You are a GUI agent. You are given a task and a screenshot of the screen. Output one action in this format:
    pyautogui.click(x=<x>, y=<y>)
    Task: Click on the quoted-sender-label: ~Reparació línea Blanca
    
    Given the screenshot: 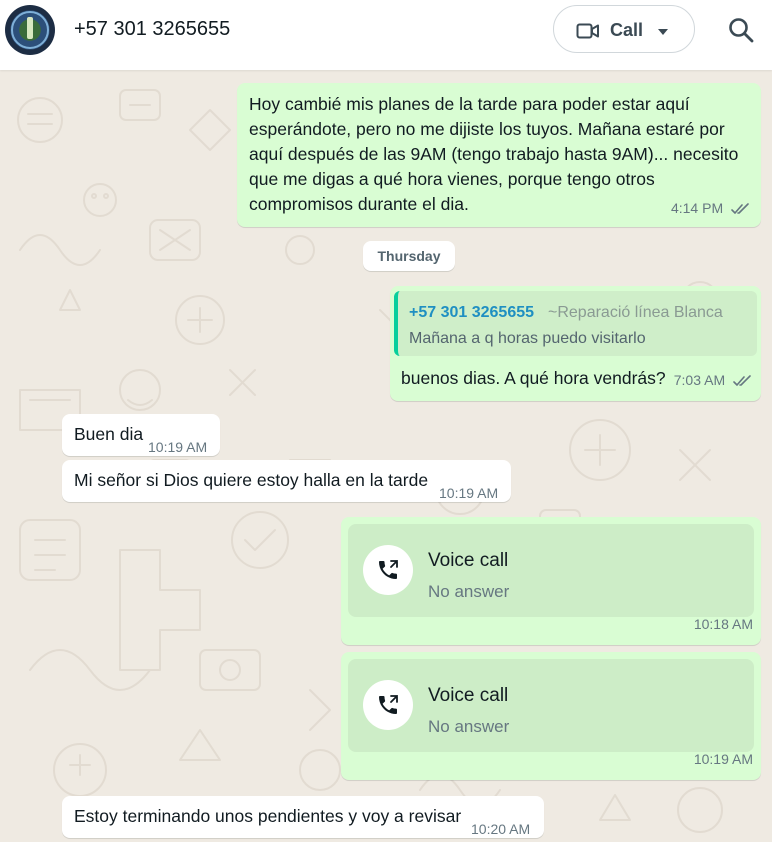 What is the action you would take?
    pyautogui.click(x=635, y=312)
    